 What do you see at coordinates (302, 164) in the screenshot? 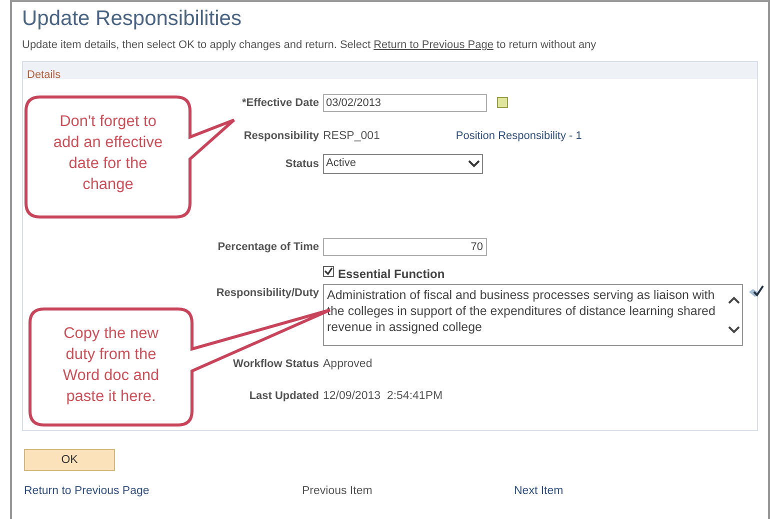
I see `field-label: Status` at bounding box center [302, 164].